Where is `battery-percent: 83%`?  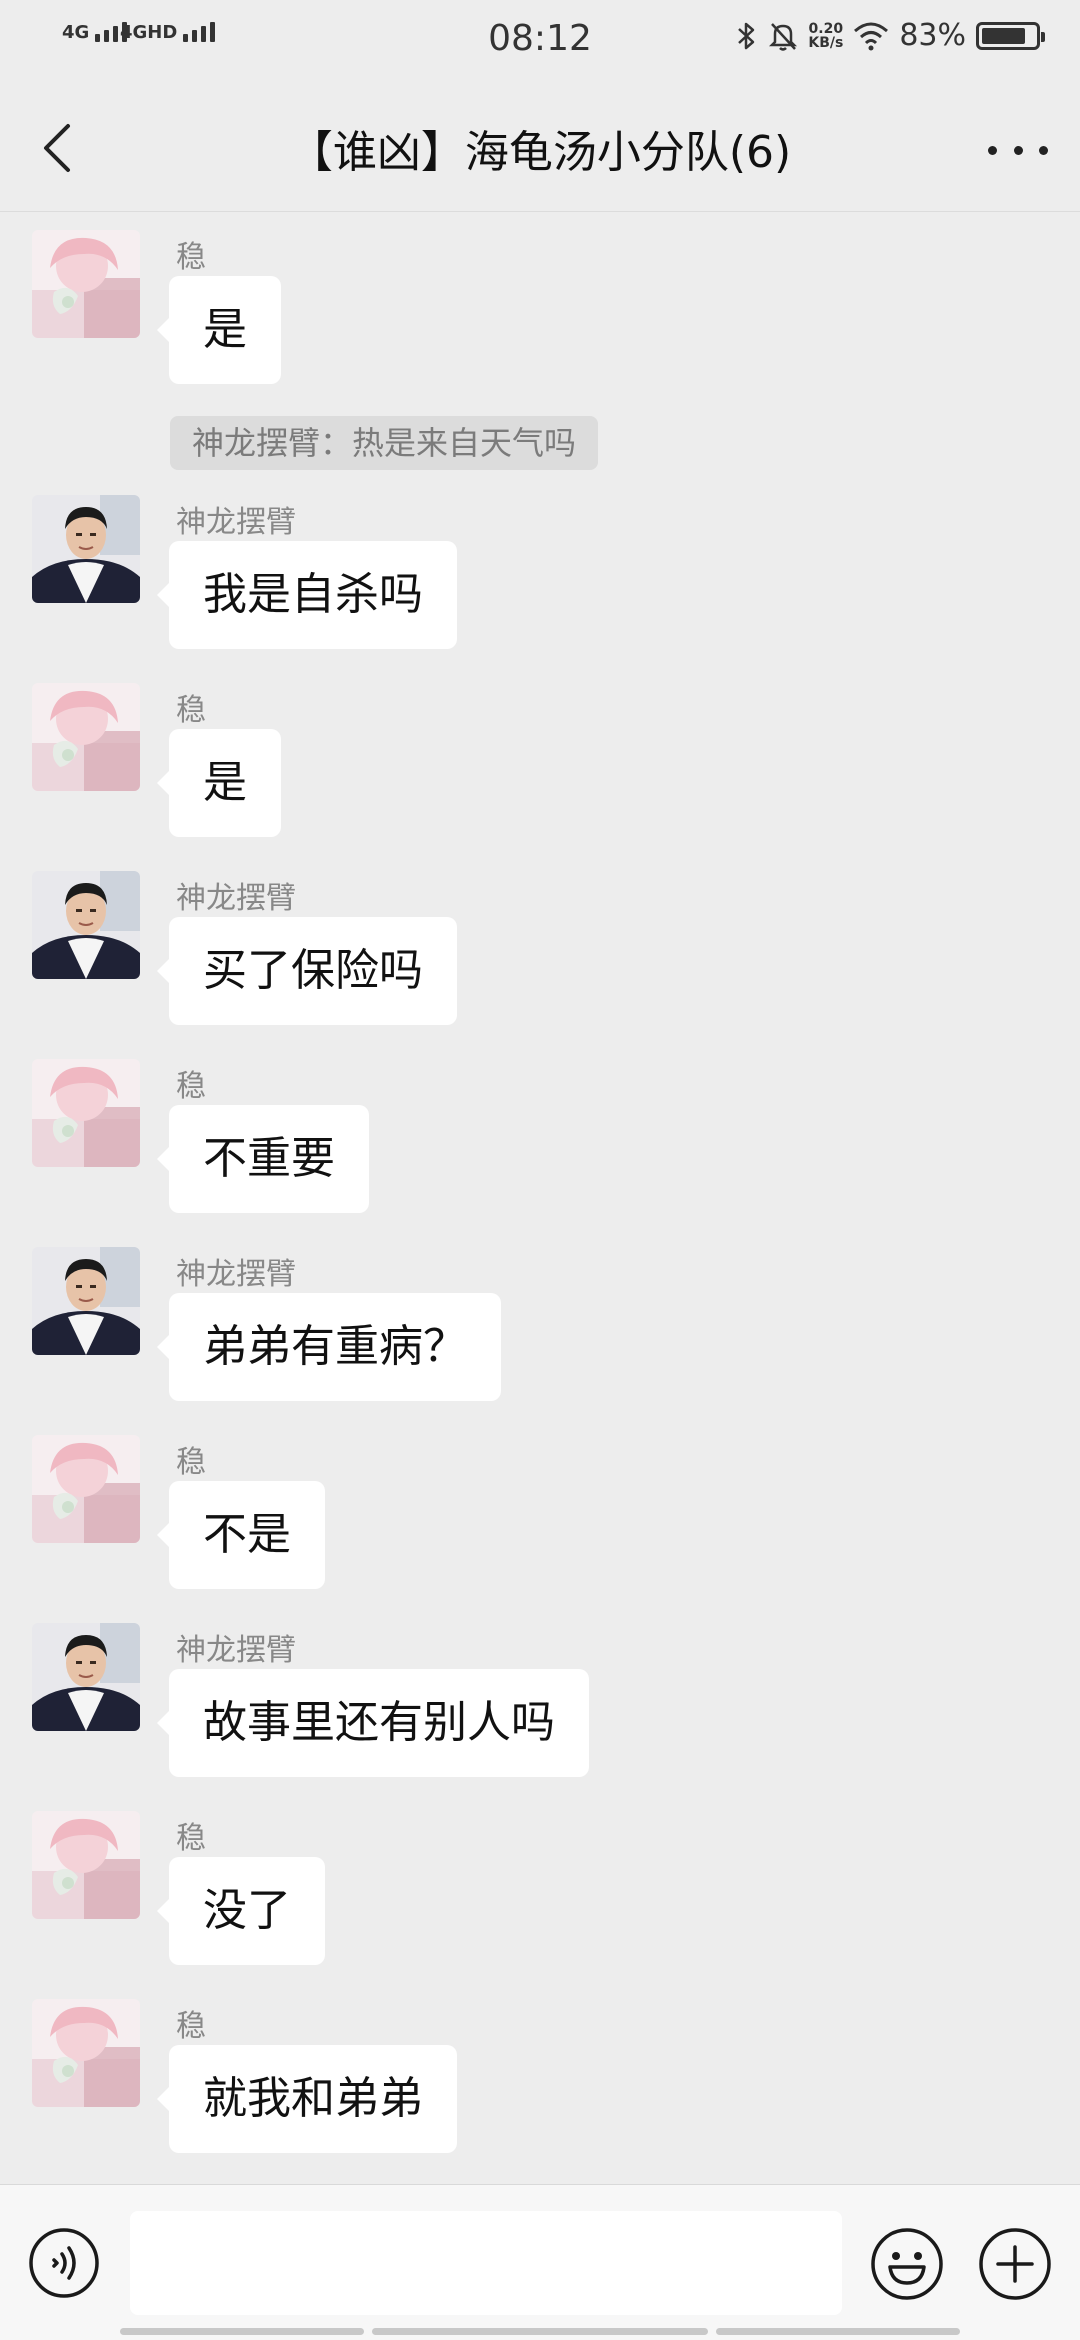 battery-percent: 83% is located at coordinates (932, 35).